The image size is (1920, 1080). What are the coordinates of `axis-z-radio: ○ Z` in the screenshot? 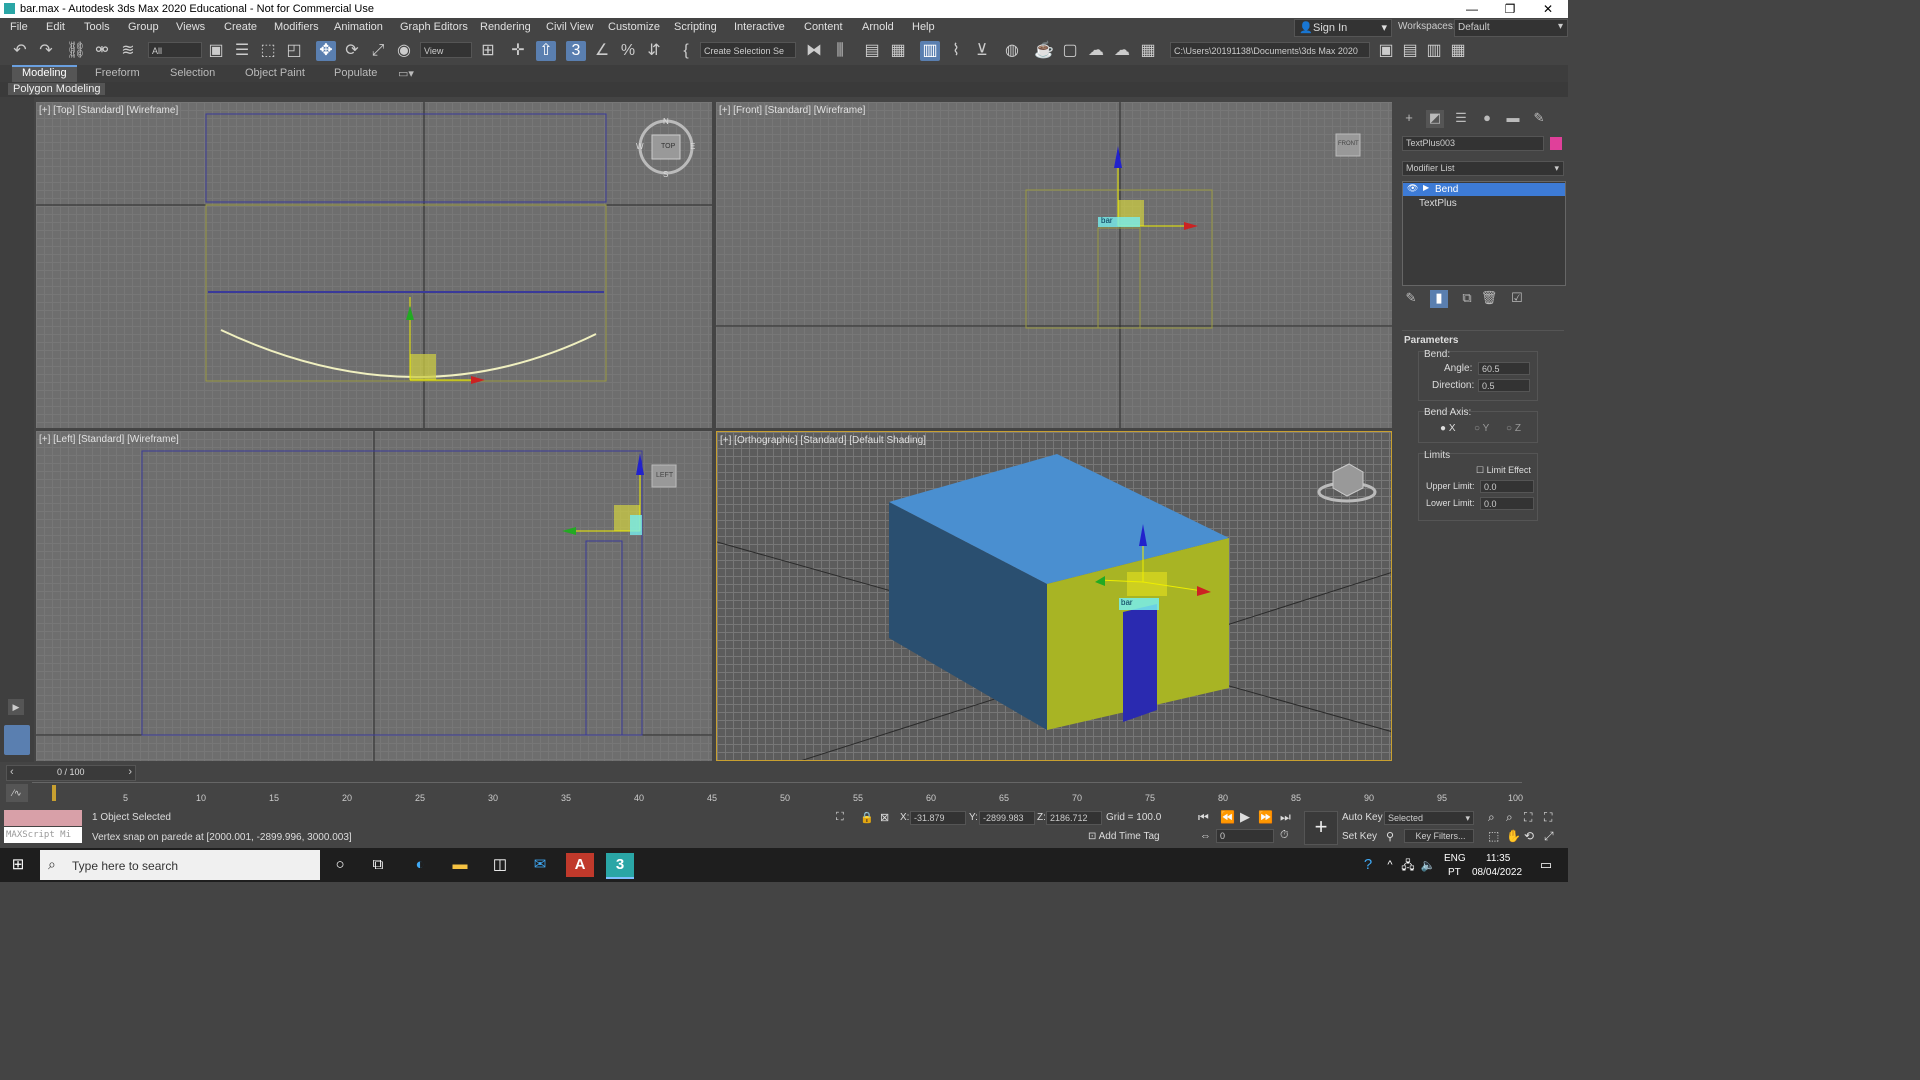 It's located at (1513, 428).